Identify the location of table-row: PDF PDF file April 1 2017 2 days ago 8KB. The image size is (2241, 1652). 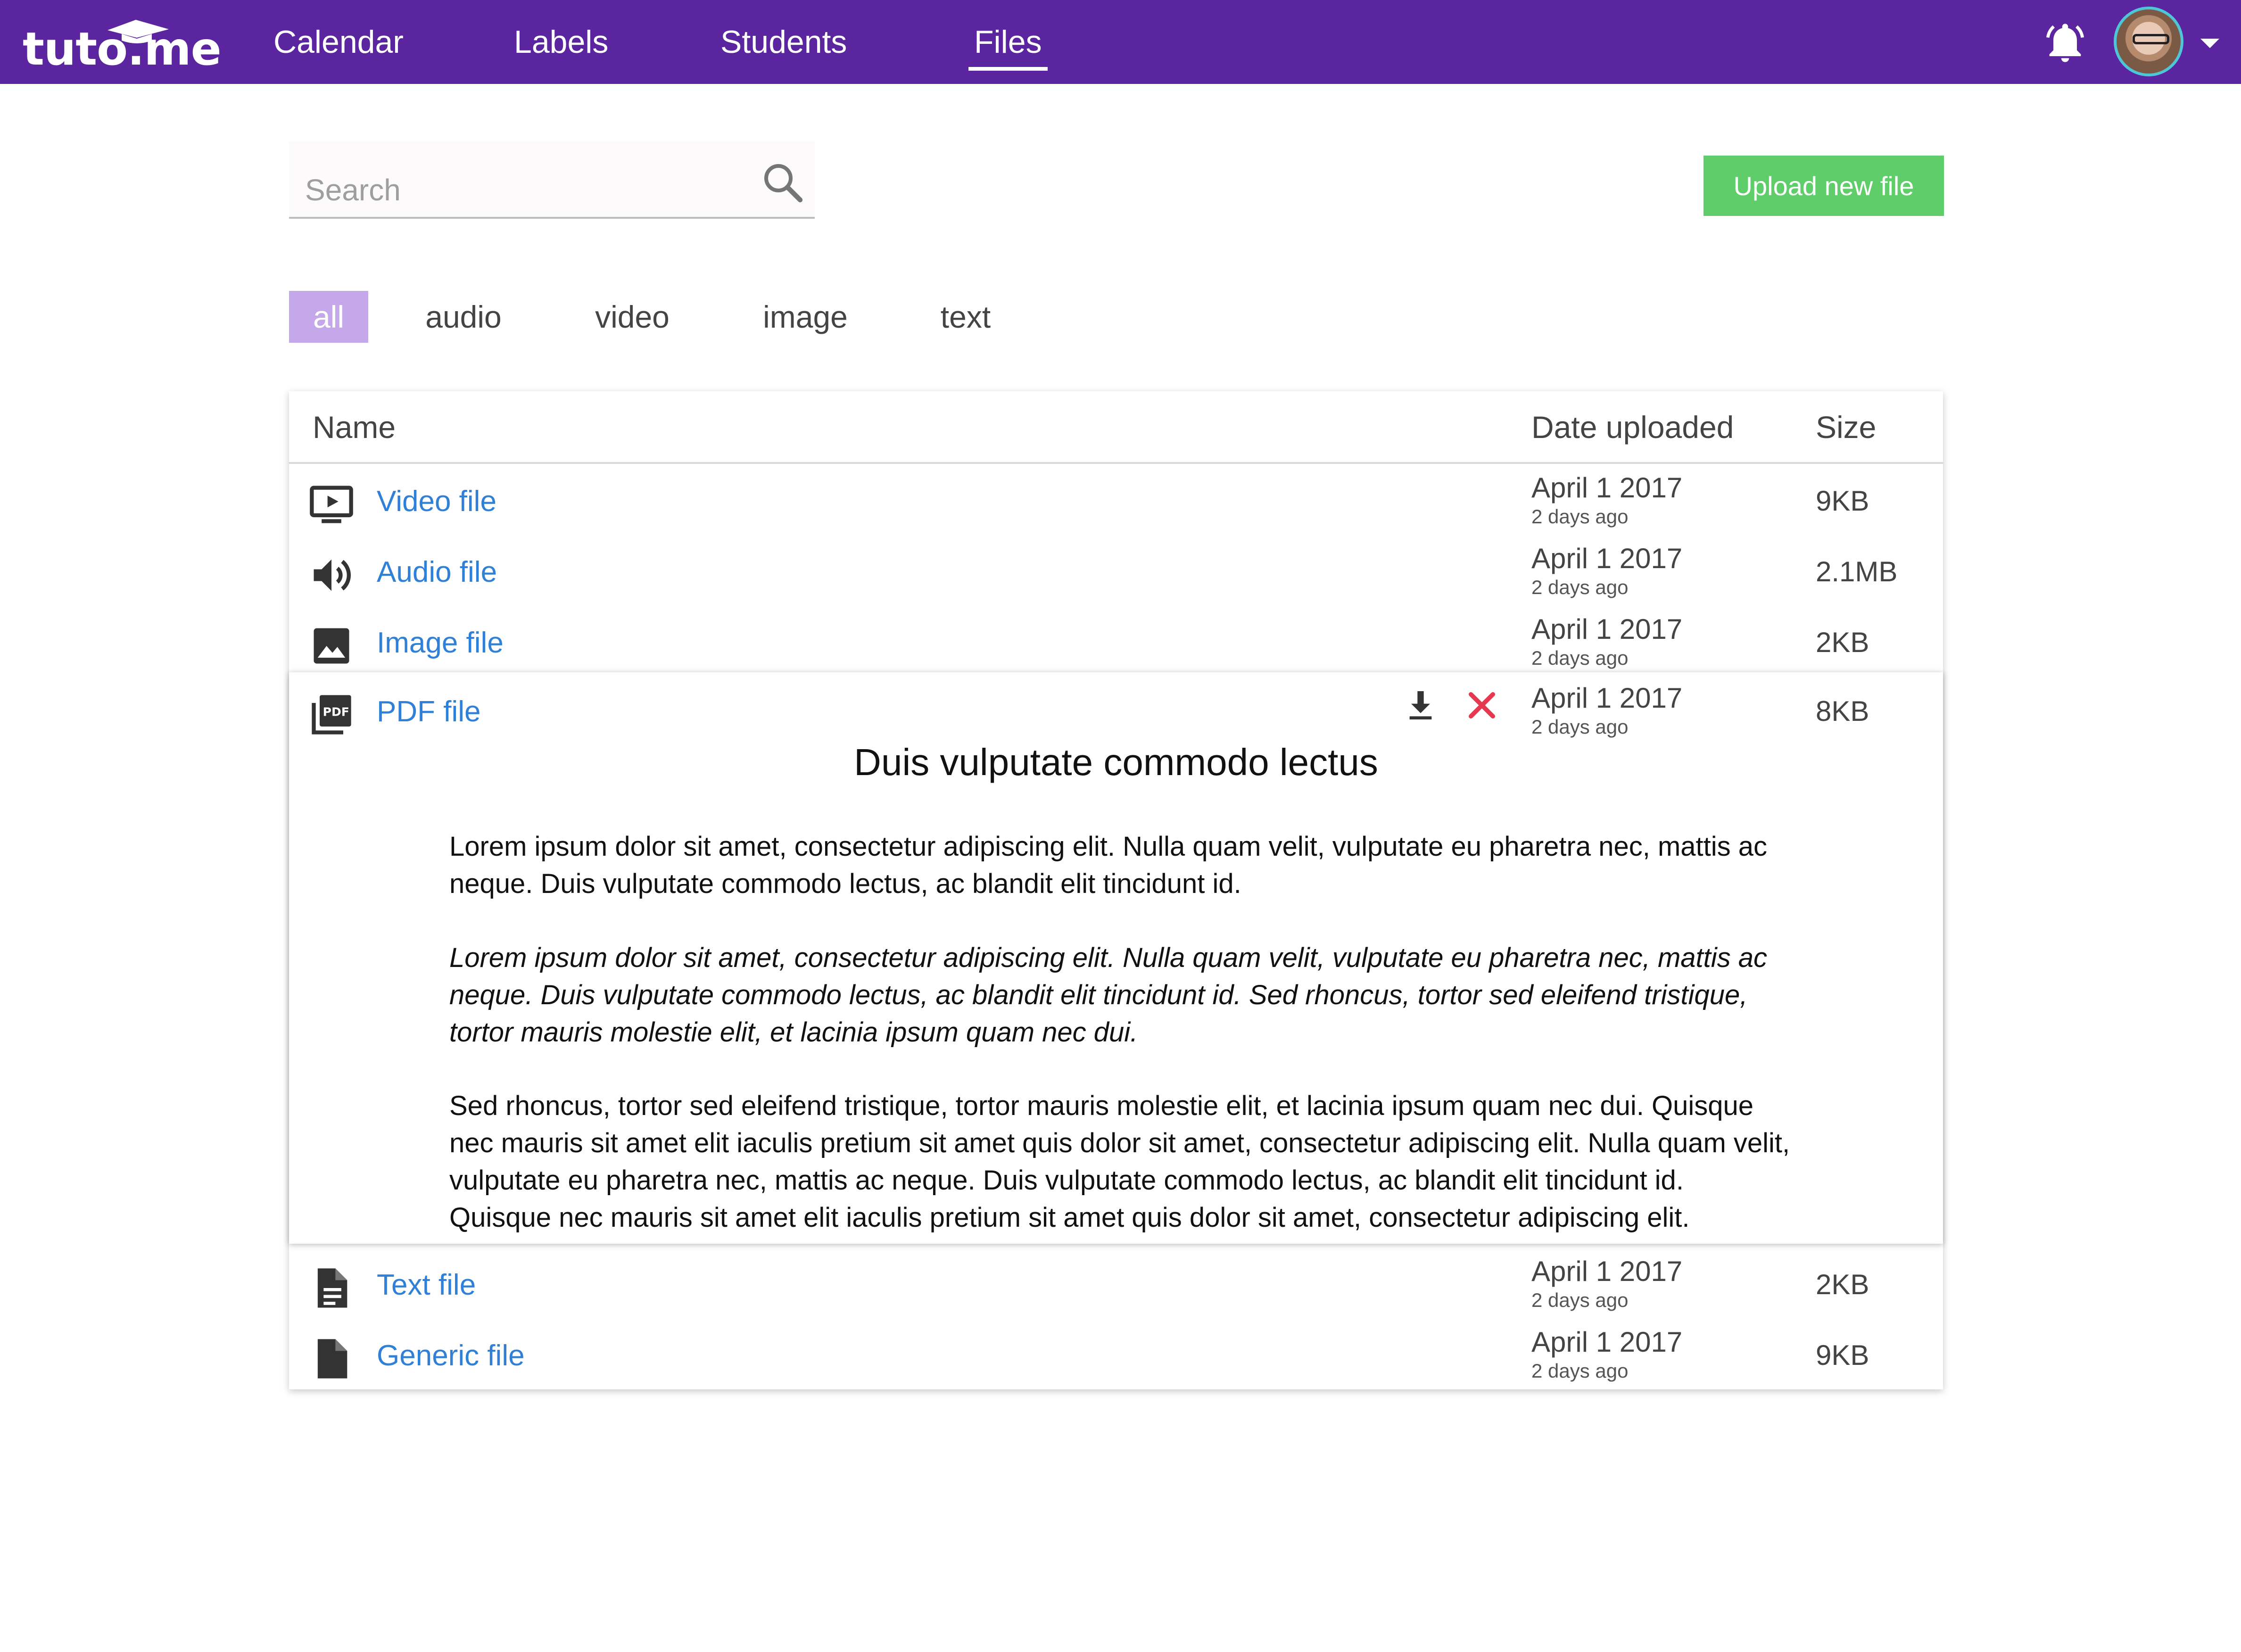
(1116, 707).